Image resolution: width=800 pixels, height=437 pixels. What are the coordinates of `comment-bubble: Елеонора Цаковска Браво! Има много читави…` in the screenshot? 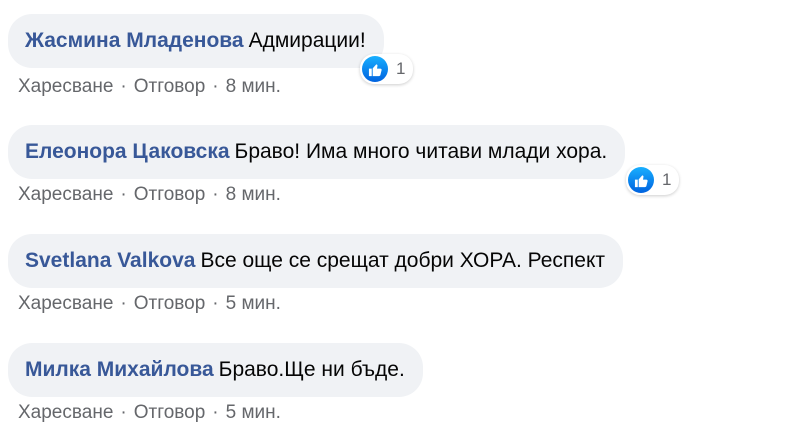 It's located at (344, 160).